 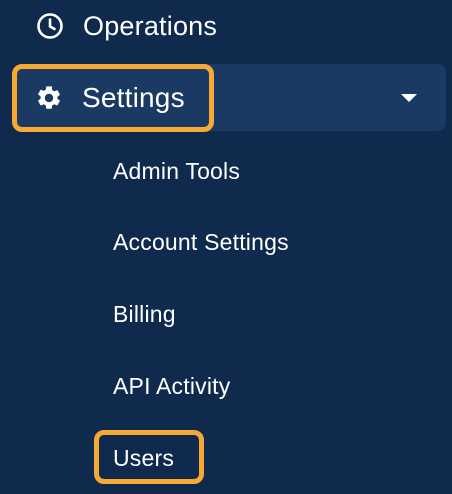 I want to click on sidebar-subitem-account-settings: Account Settings, so click(x=201, y=242).